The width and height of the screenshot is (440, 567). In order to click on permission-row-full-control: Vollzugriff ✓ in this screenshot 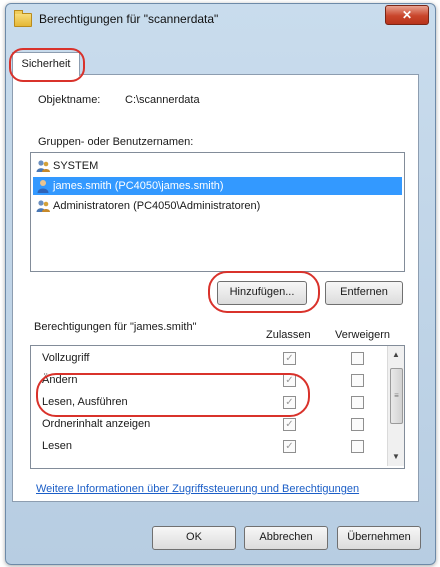, I will do `click(207, 359)`.